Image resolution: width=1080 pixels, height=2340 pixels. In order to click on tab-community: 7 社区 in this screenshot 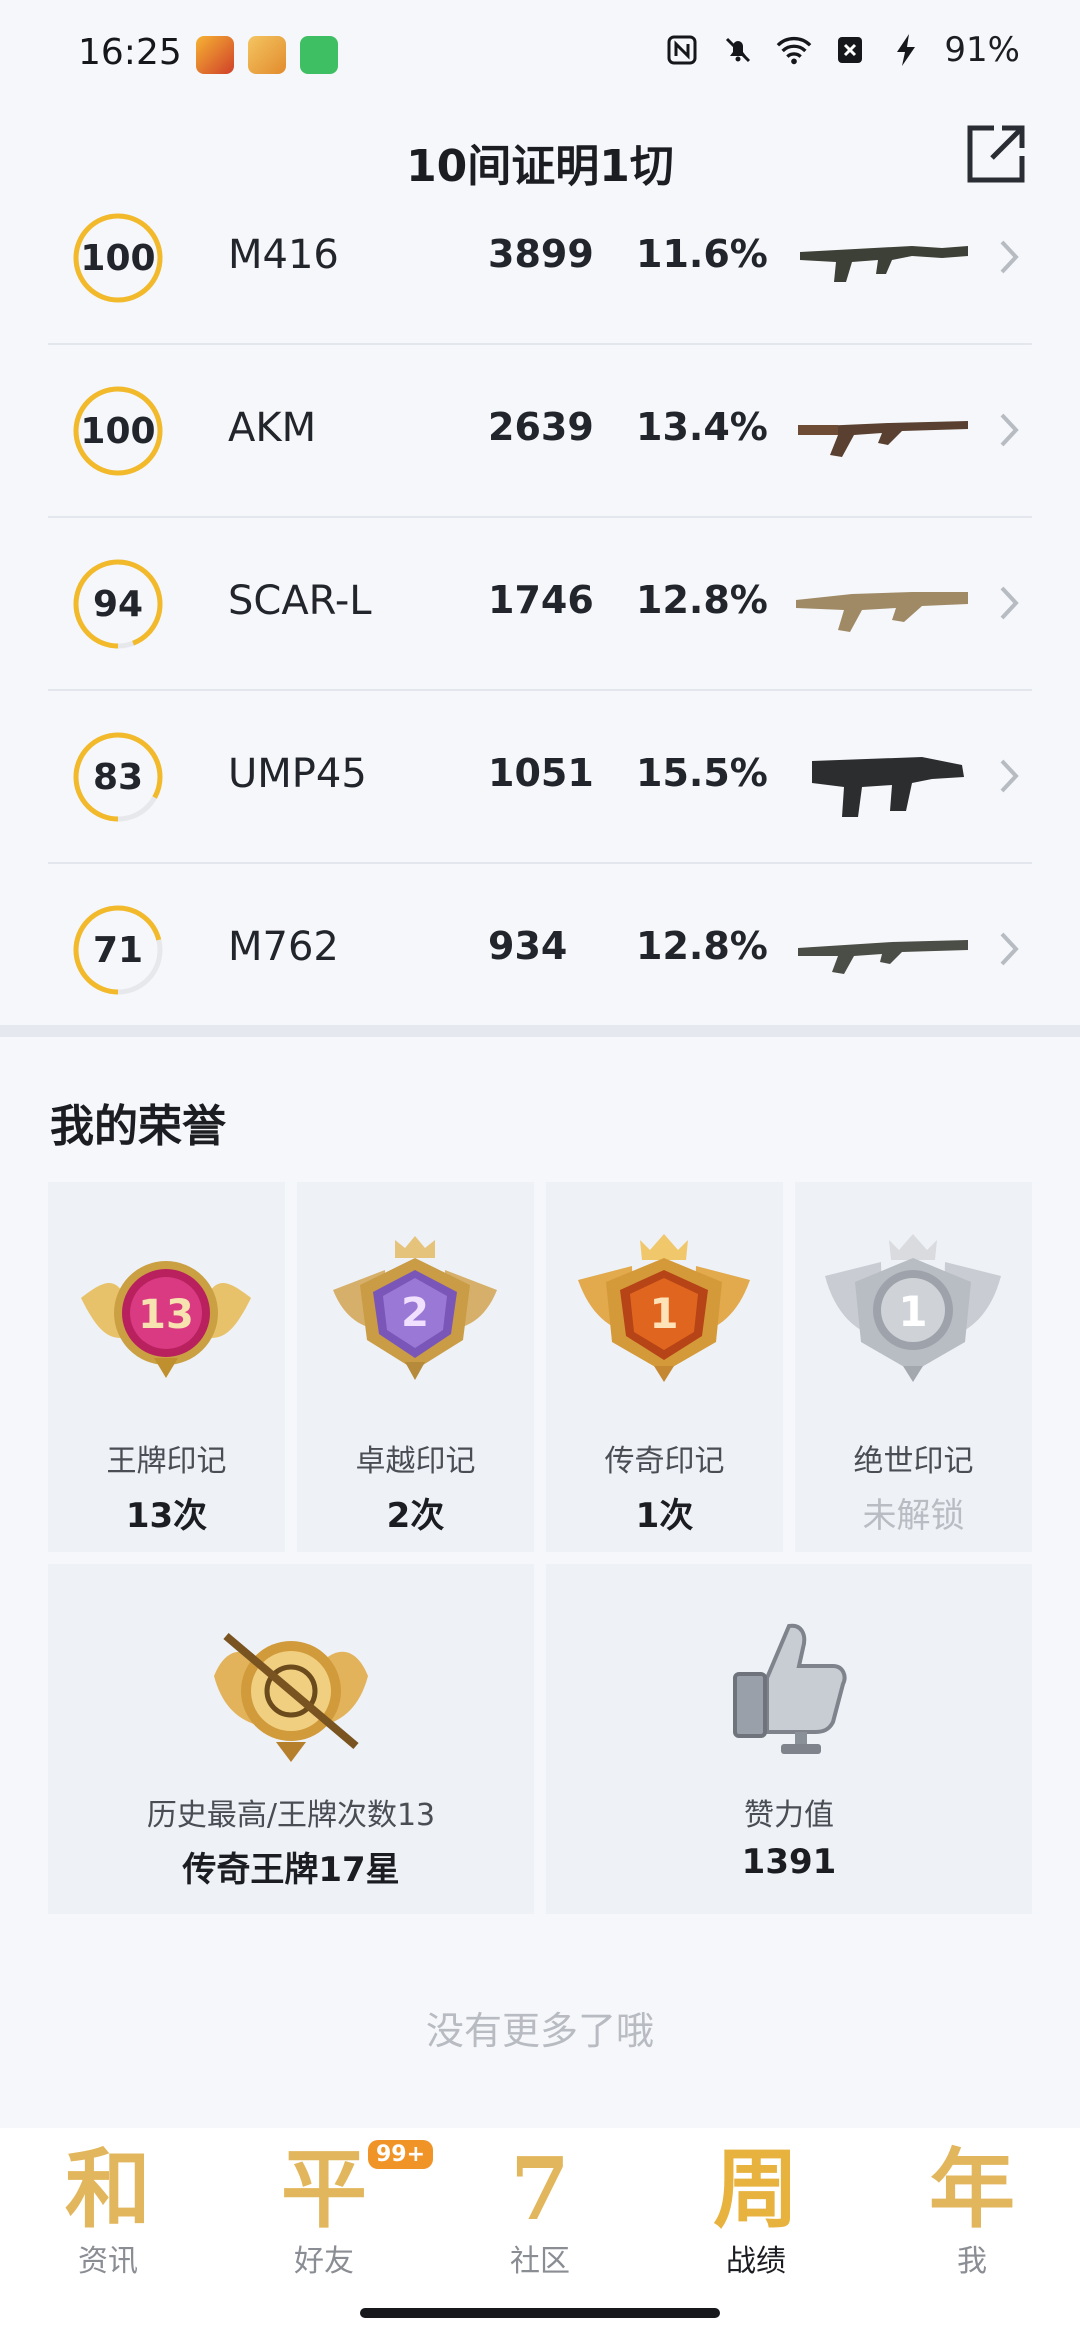, I will do `click(540, 2215)`.